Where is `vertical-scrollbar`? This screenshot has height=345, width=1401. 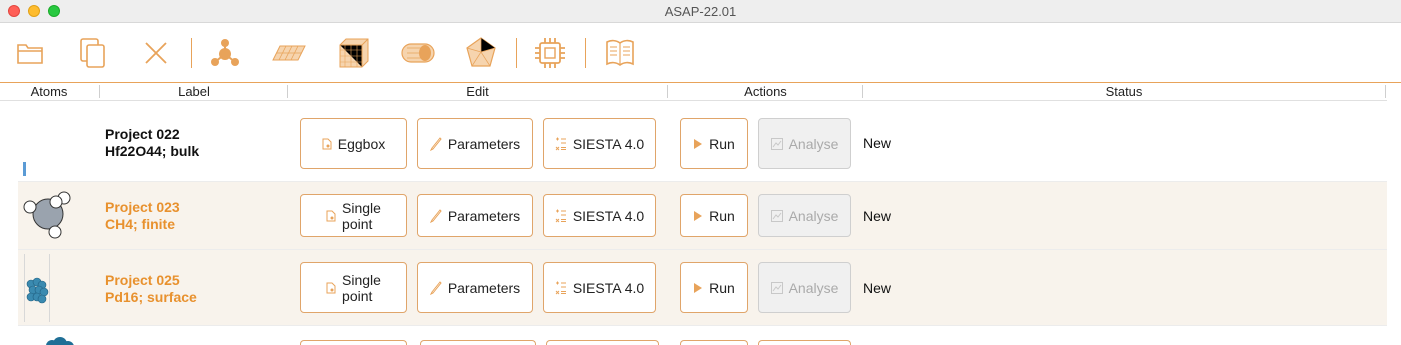 vertical-scrollbar is located at coordinates (1394, 214).